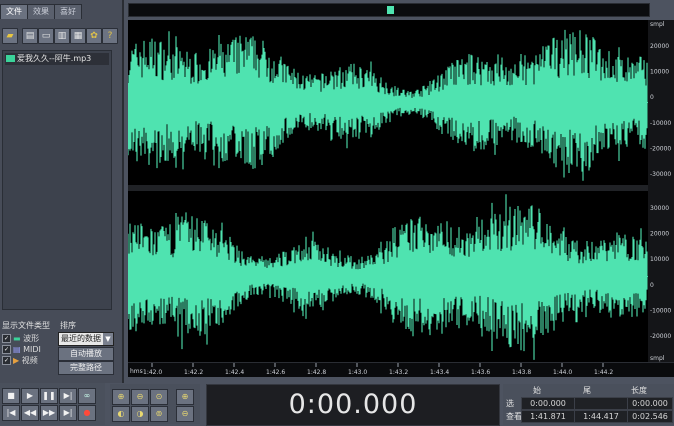 Image resolution: width=674 pixels, height=426 pixels. I want to click on view-length: 0:02.546, so click(650, 416).